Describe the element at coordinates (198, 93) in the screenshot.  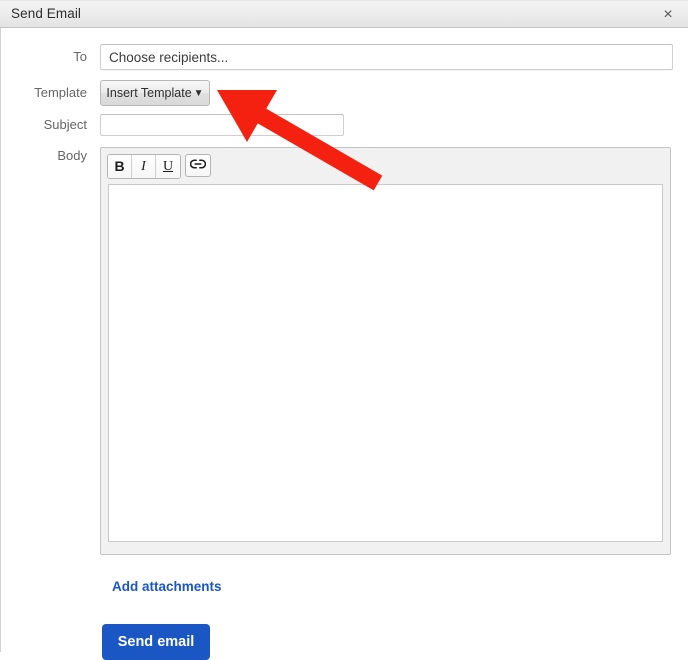
I see `chevron-down-icon: ▼` at that location.